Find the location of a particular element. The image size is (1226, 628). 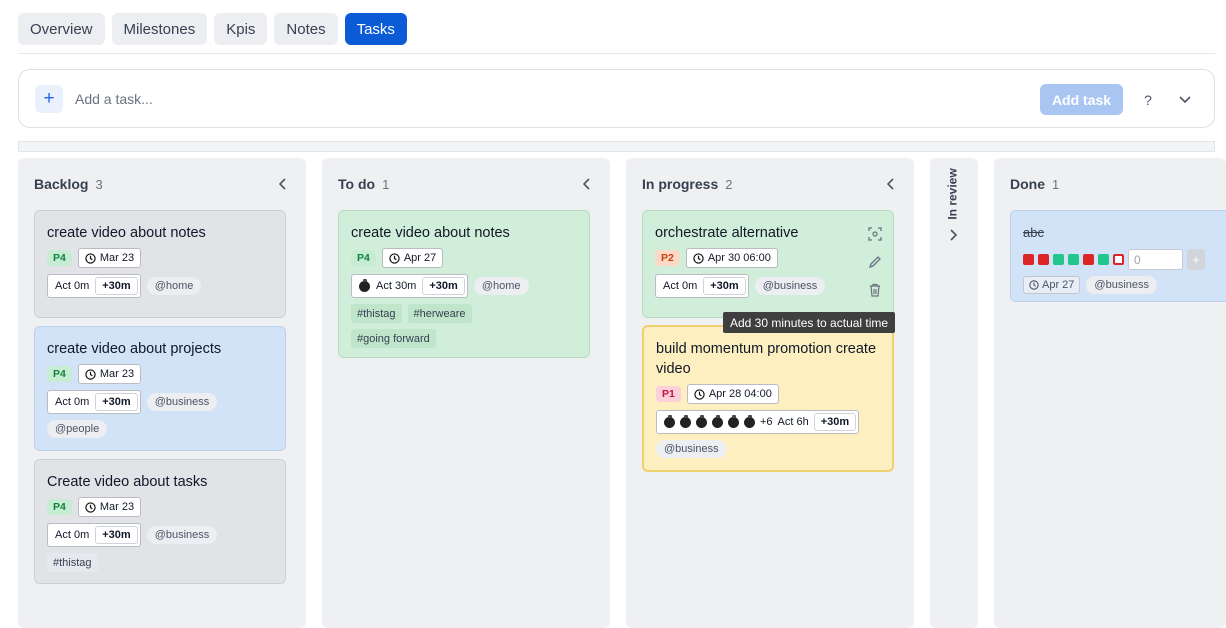

tag-label: #going forward is located at coordinates (393, 338).